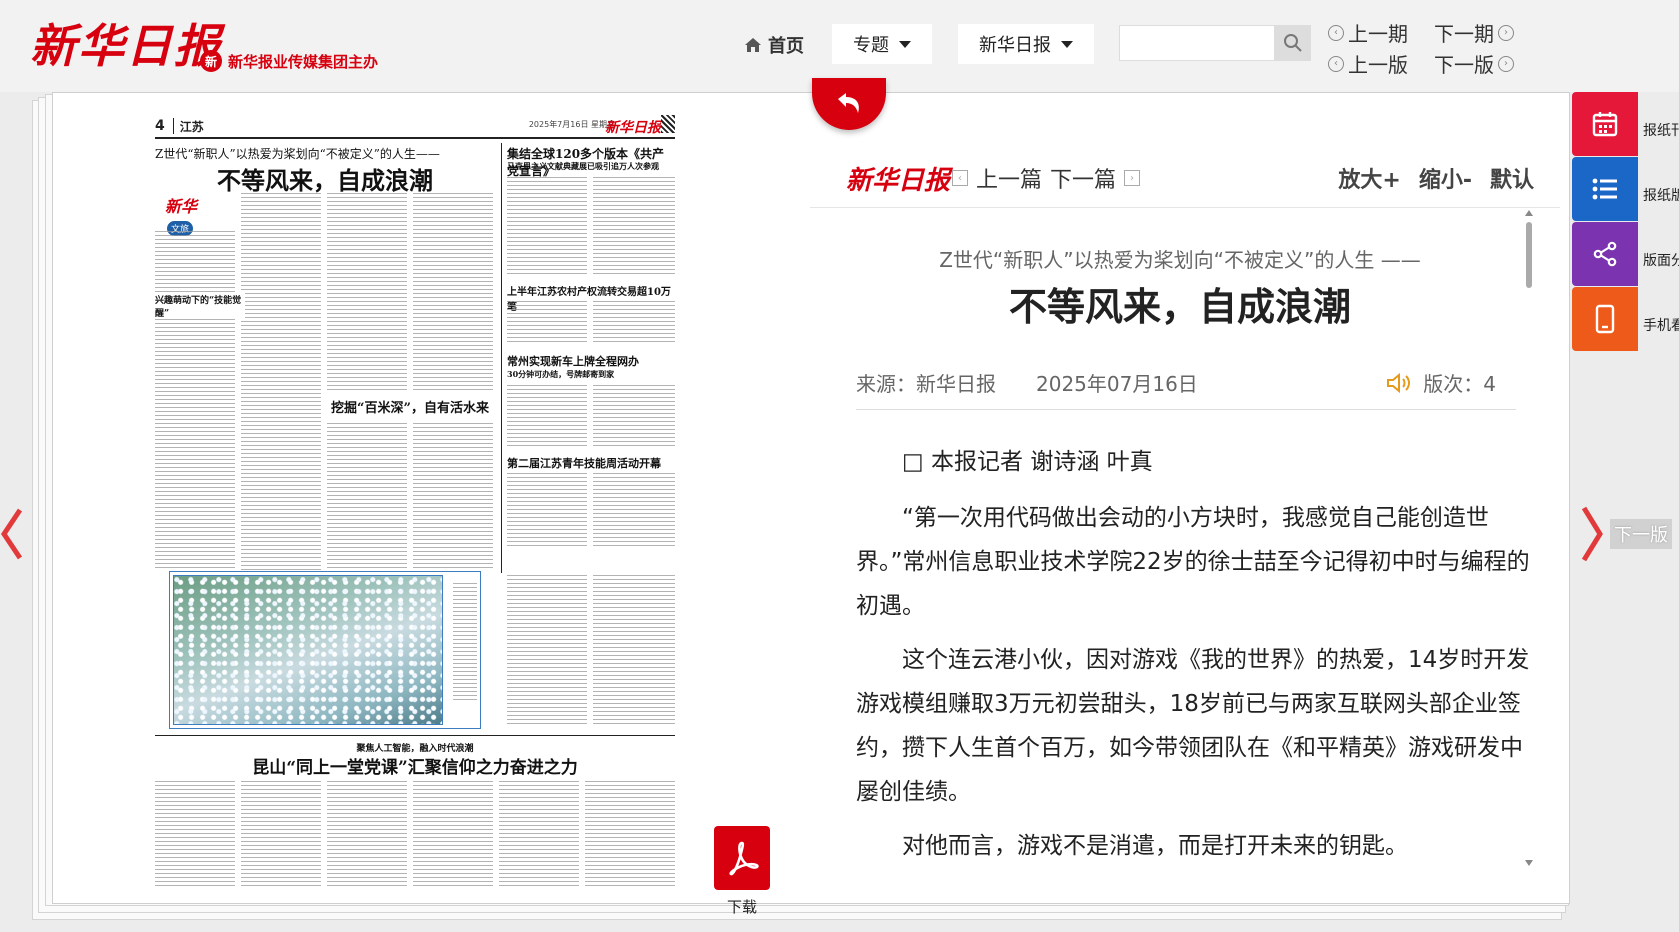 The width and height of the screenshot is (1679, 932). I want to click on side-next-page-label: 下一版, so click(1641, 534).